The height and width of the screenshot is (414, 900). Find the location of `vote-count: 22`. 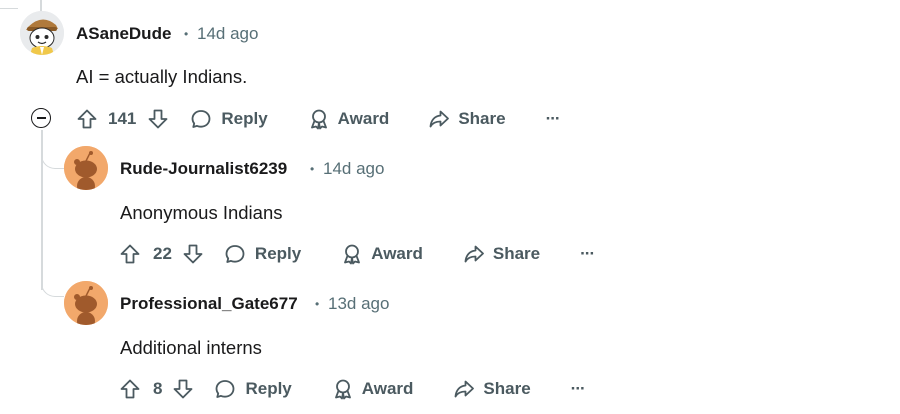

vote-count: 22 is located at coordinates (162, 253).